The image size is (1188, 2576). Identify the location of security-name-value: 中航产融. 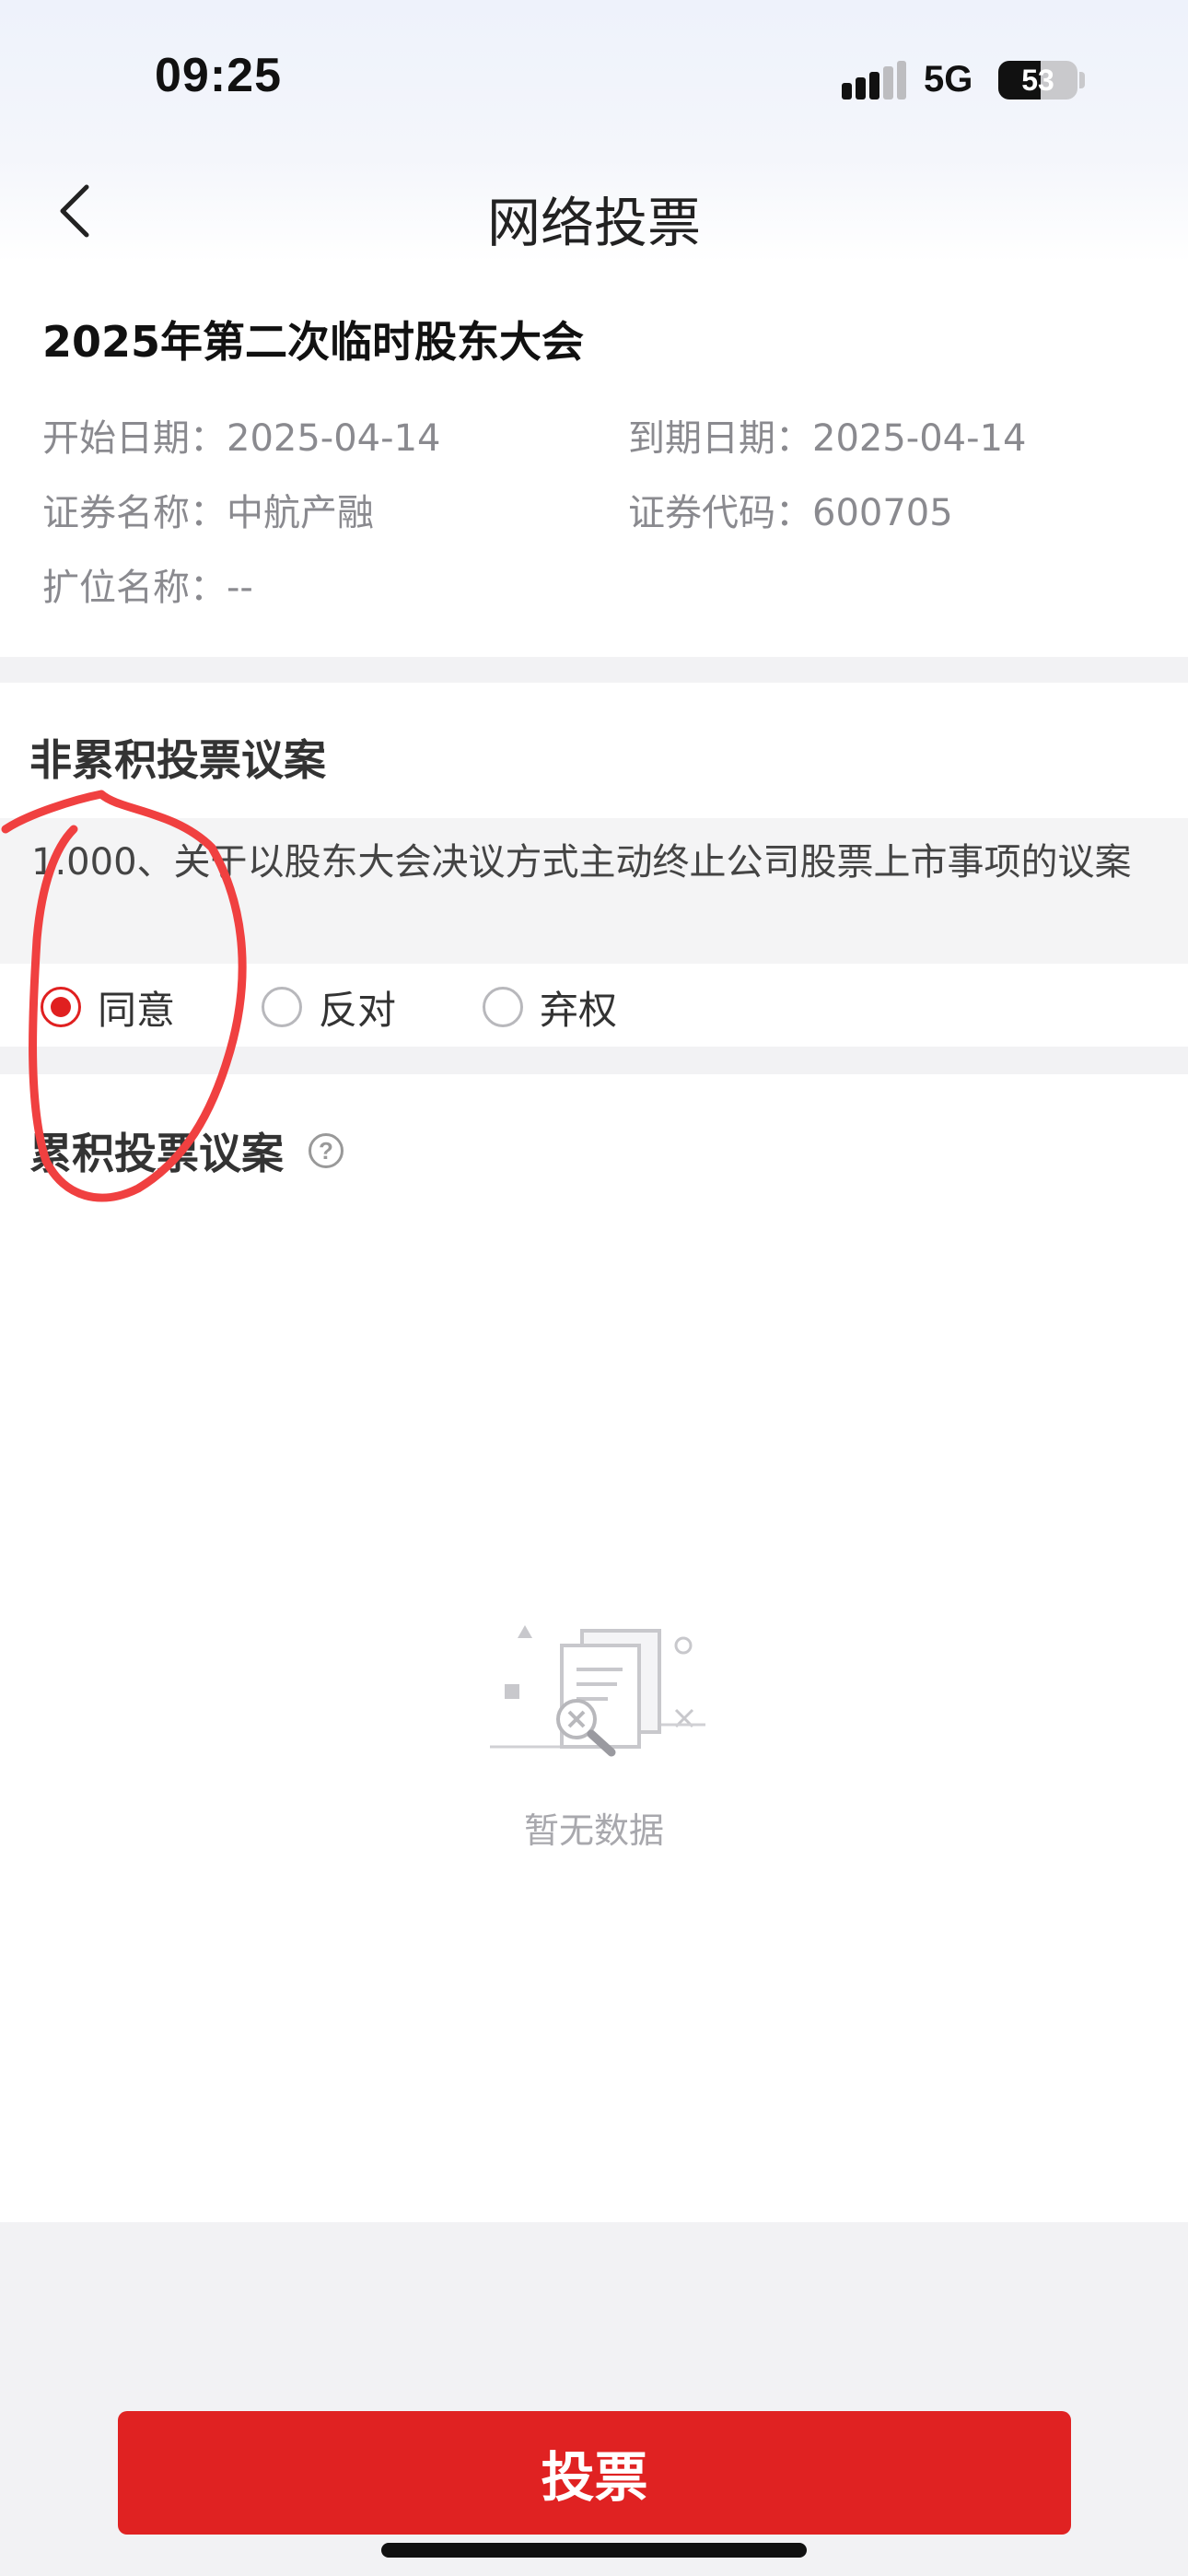
(300, 513).